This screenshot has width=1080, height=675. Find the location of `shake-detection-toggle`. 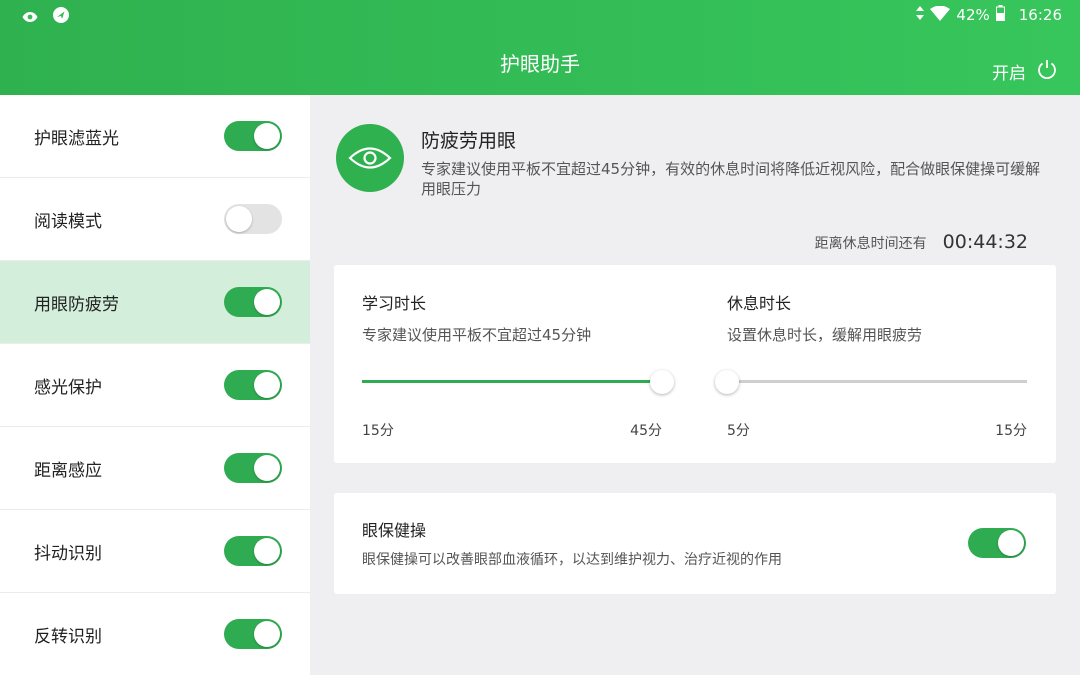

shake-detection-toggle is located at coordinates (253, 551).